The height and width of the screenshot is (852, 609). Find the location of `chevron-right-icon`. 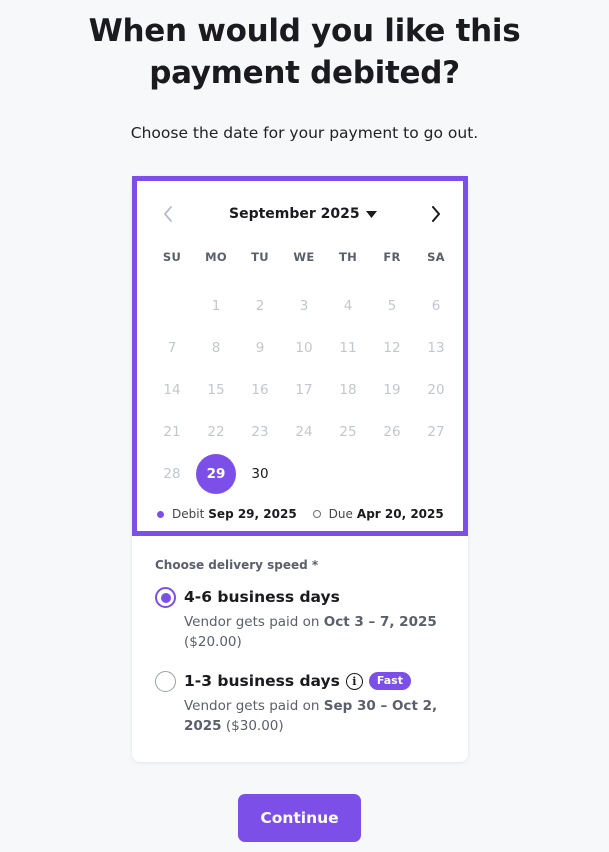

chevron-right-icon is located at coordinates (436, 214).